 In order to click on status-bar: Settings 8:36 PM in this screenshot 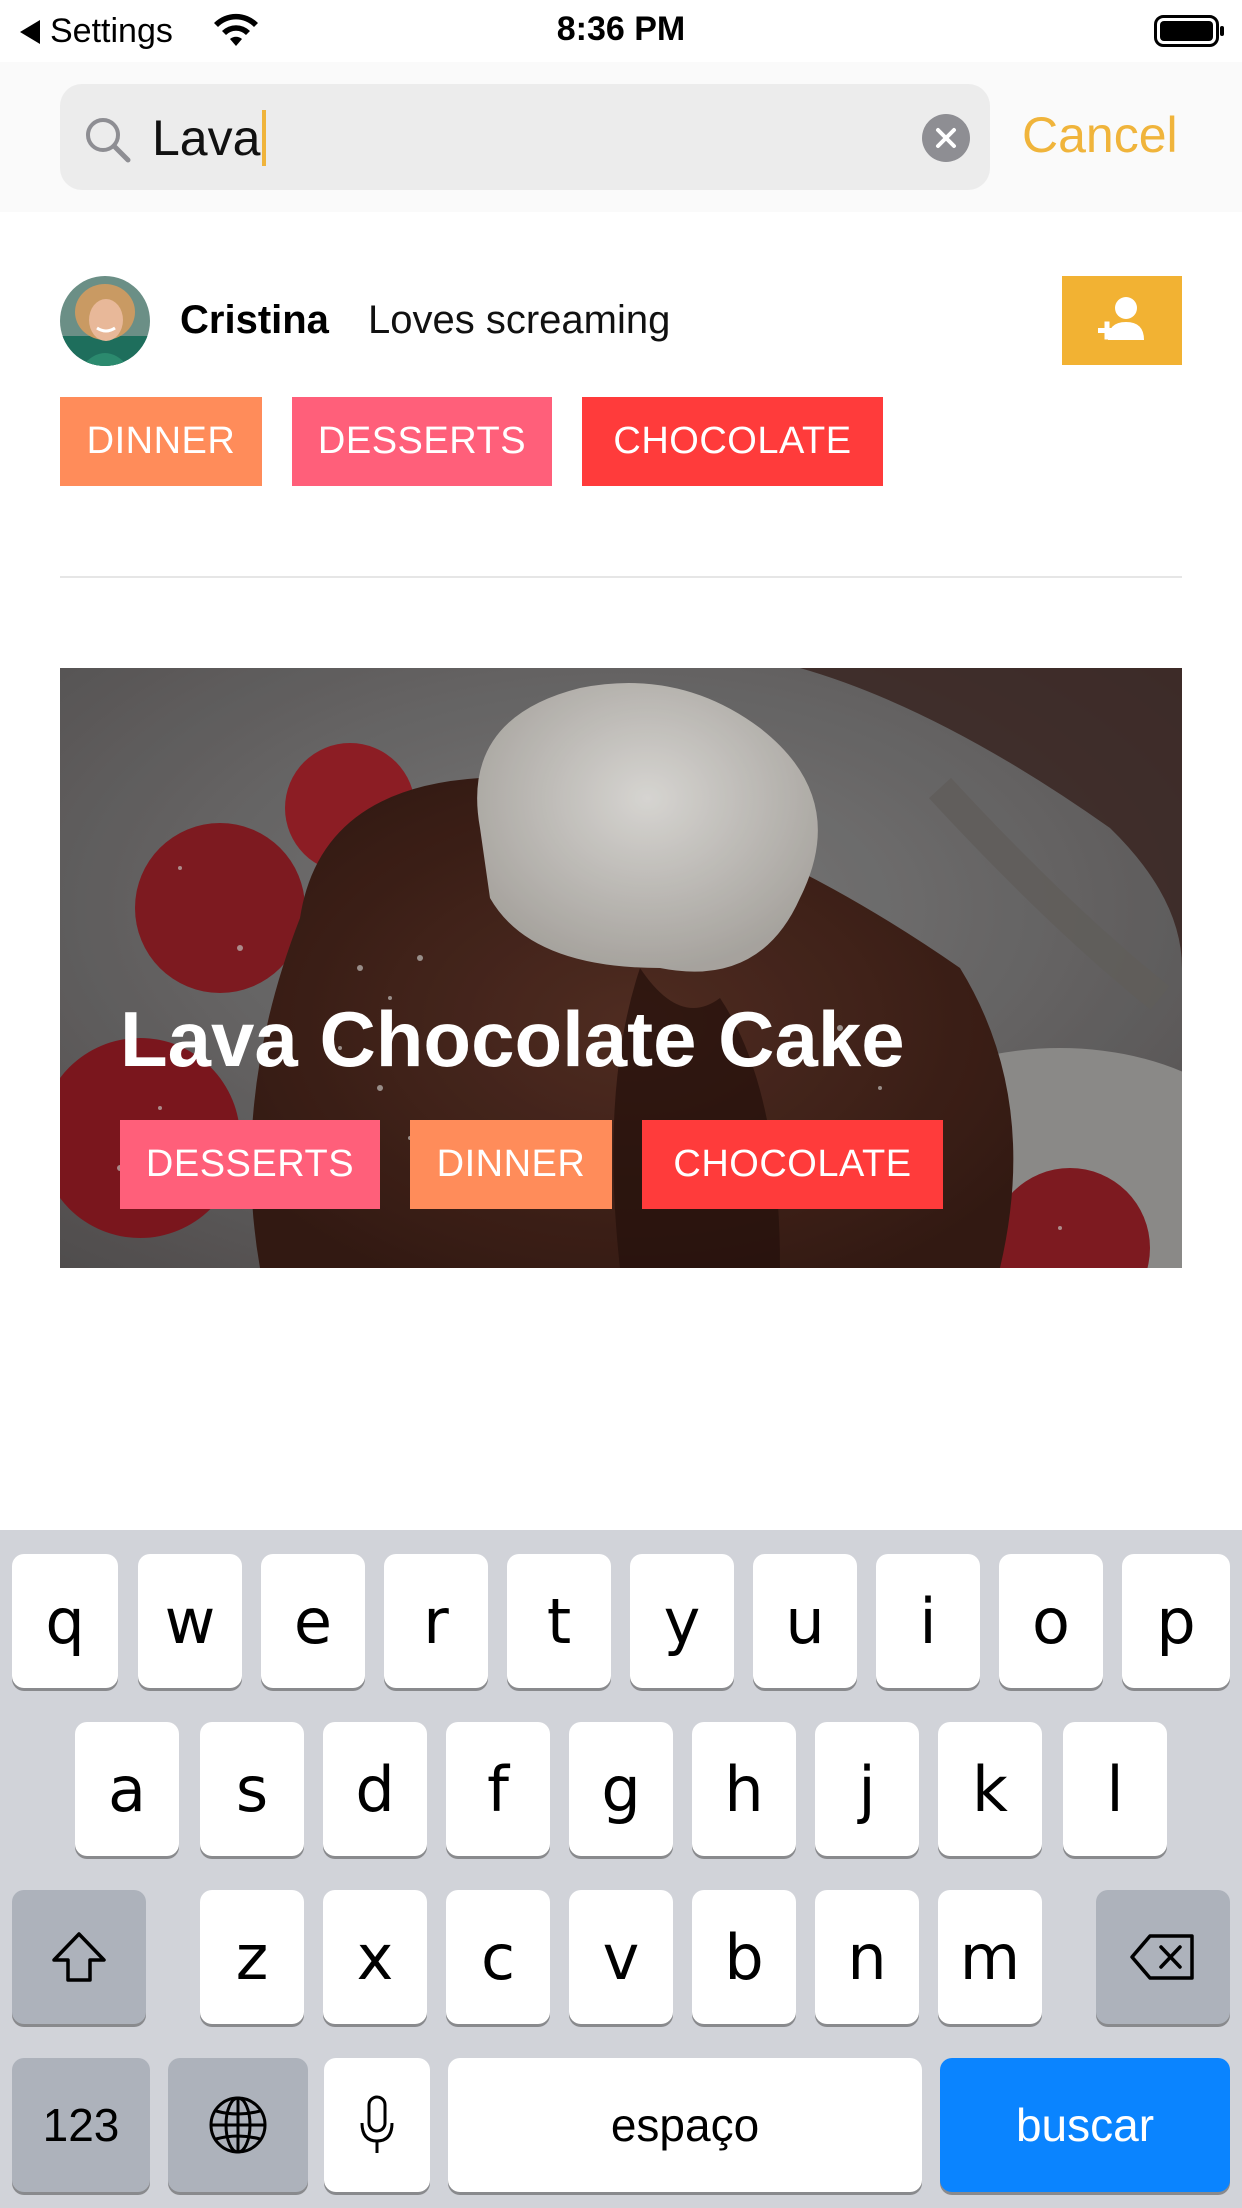, I will do `click(621, 31)`.